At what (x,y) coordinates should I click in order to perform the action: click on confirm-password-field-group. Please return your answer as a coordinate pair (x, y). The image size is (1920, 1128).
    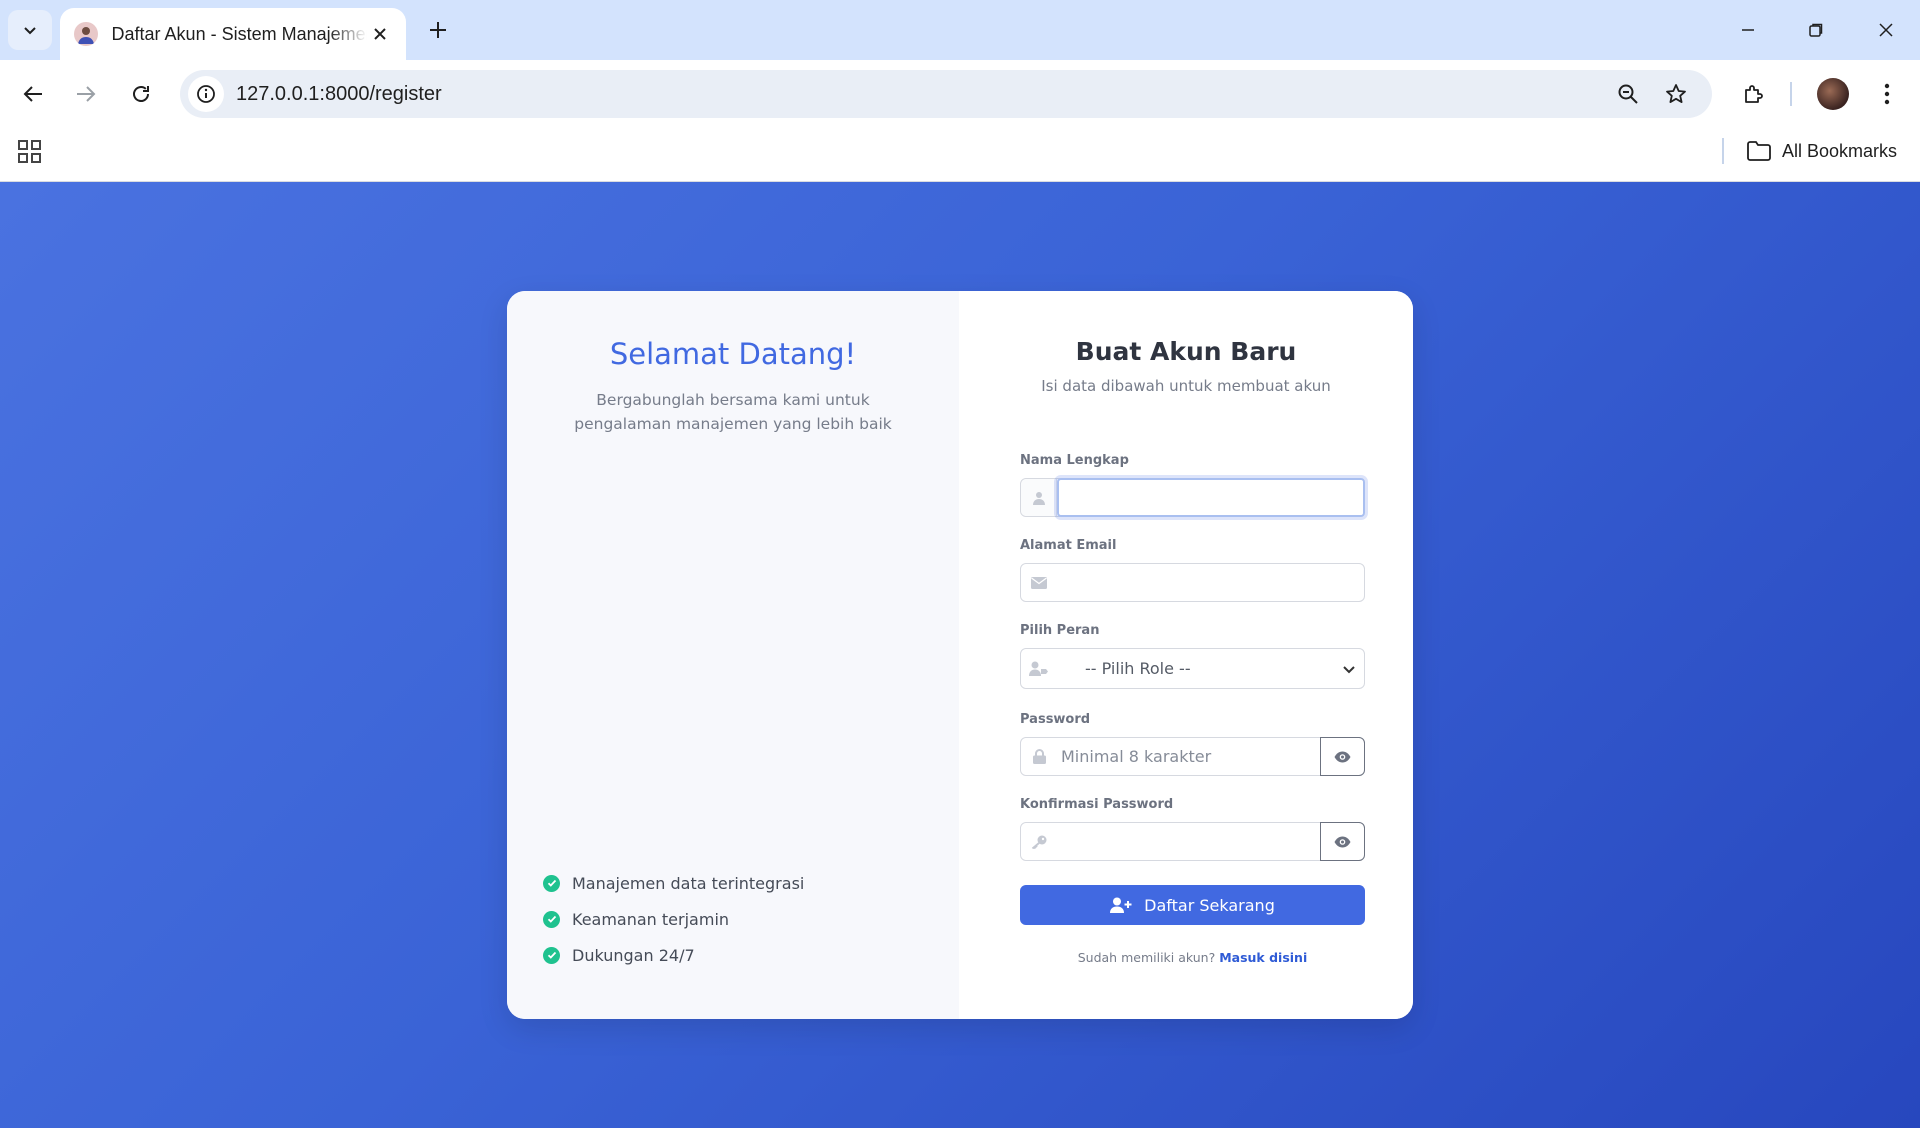
    Looking at the image, I should click on (1192, 841).